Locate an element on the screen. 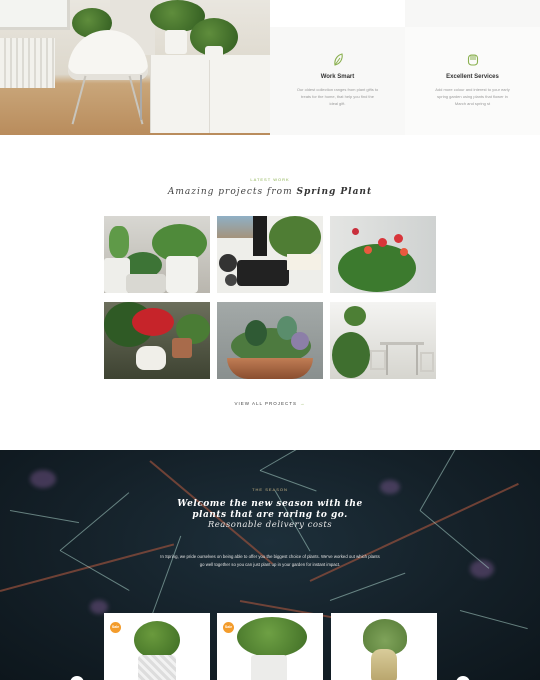 Image resolution: width=540 pixels, height=680 pixels. view-all-label: VIEW ALL PROJECTS is located at coordinates (266, 403).